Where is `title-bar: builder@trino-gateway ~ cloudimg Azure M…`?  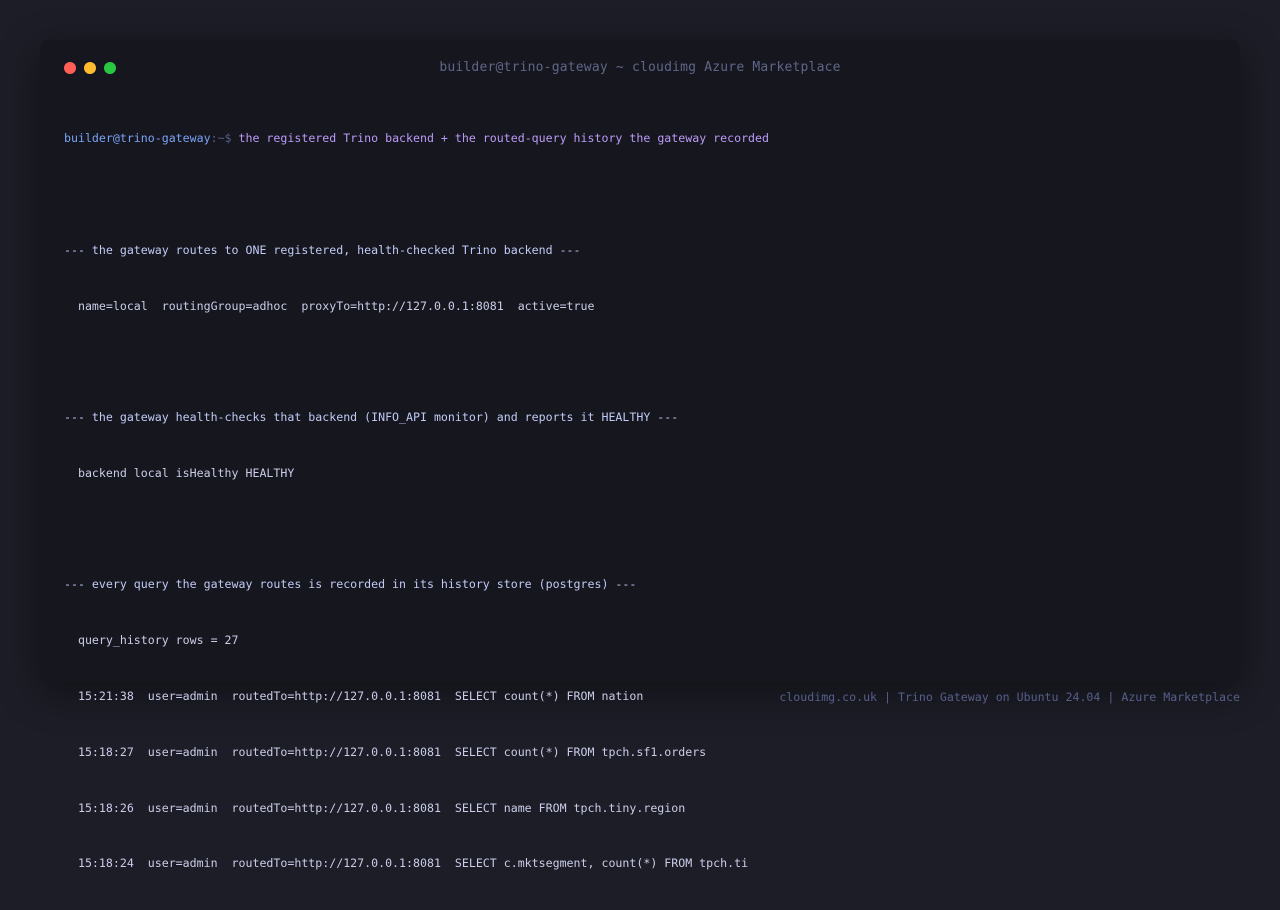
title-bar: builder@trino-gateway ~ cloudimg Azure M… is located at coordinates (640, 68).